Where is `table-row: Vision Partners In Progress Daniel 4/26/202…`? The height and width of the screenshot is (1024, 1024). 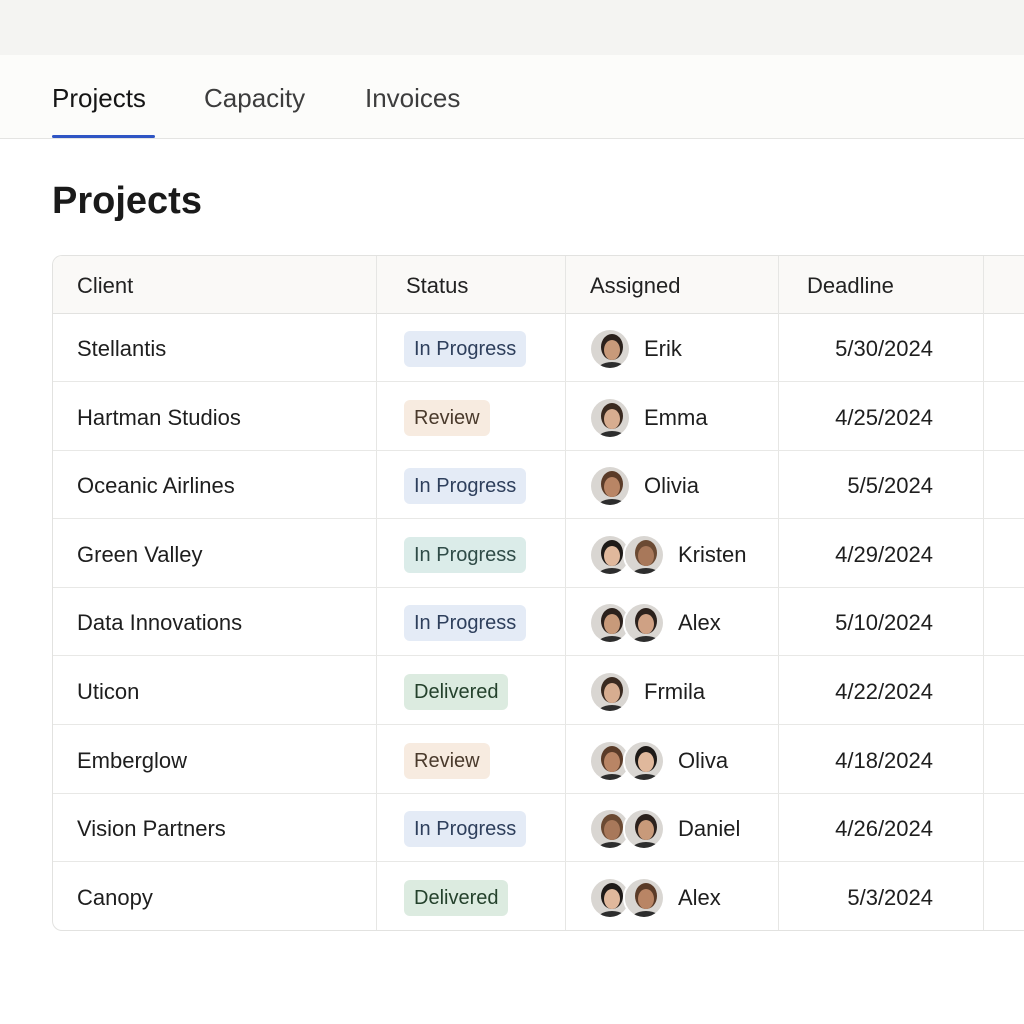
table-row: Vision Partners In Progress Daniel 4/26/202… is located at coordinates (538, 828).